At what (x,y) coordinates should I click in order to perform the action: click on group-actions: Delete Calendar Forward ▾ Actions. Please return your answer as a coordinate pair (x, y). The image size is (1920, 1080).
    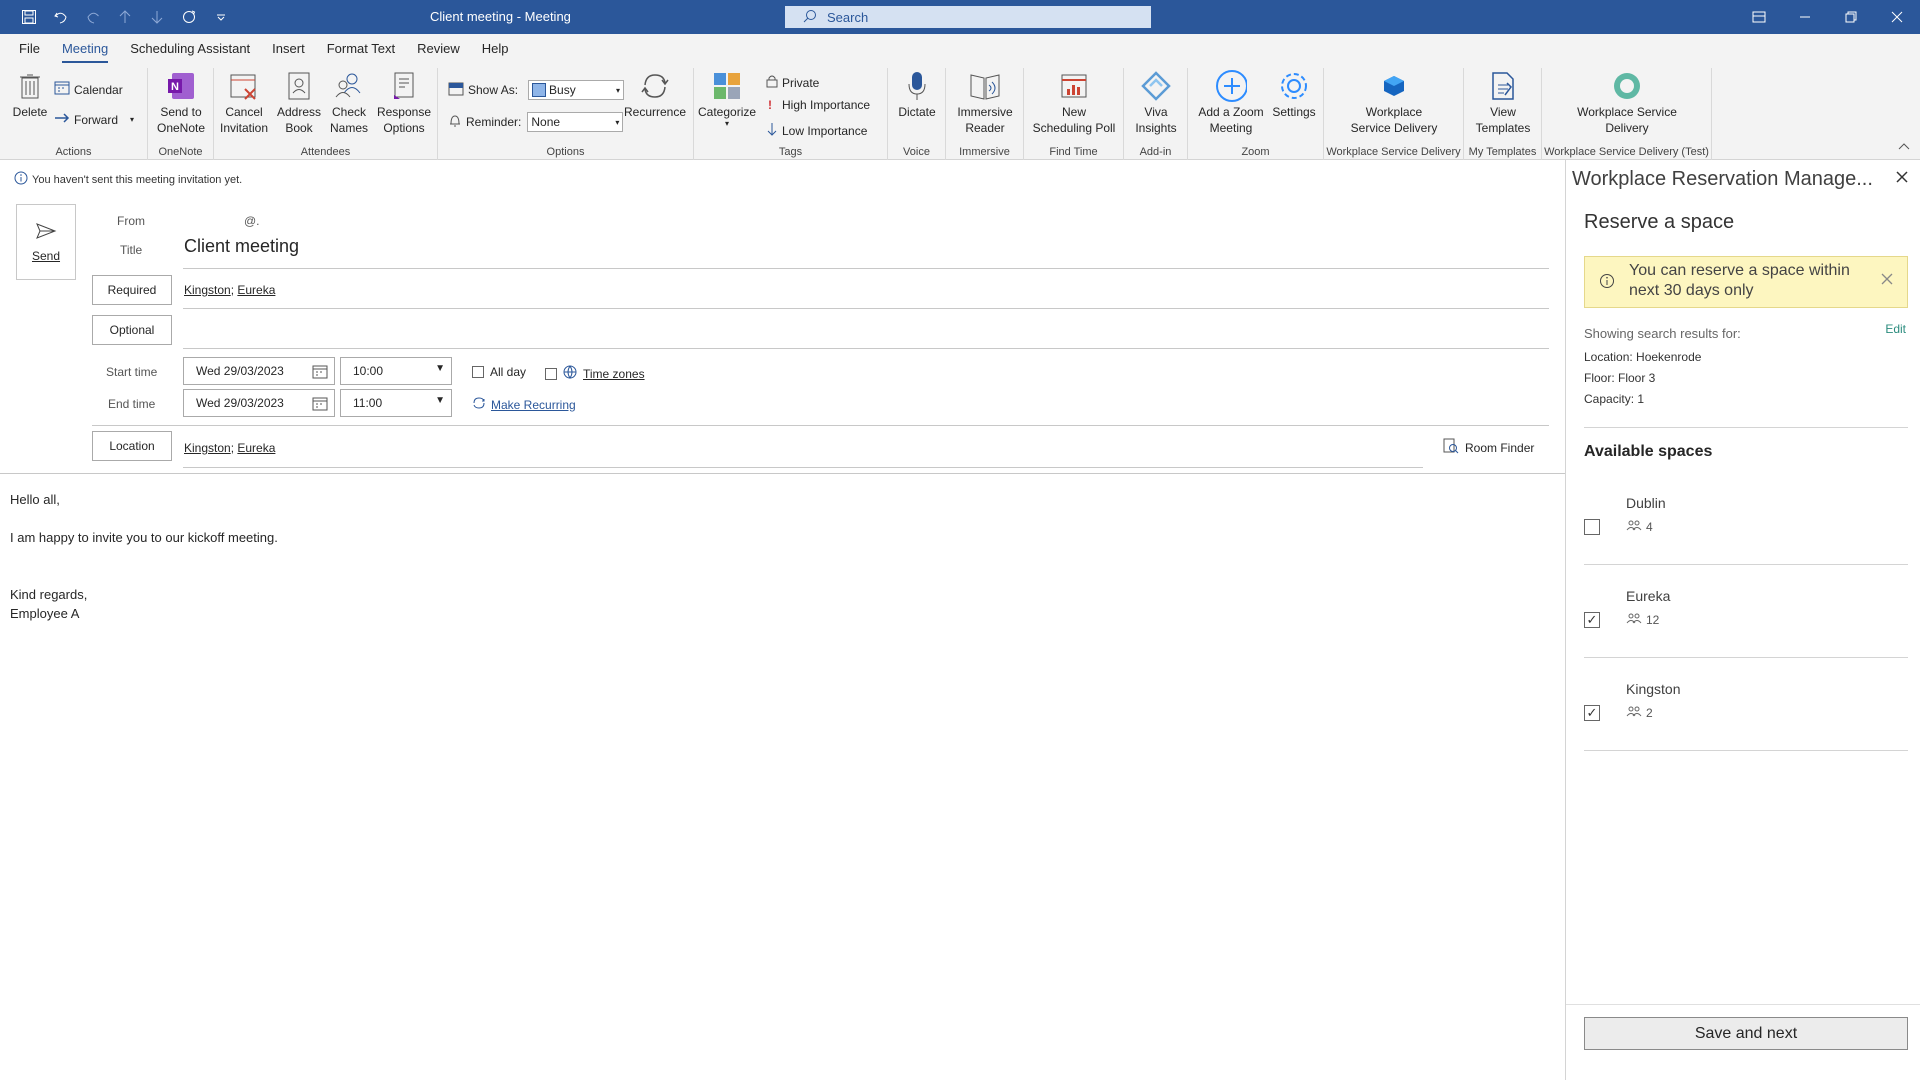
    Looking at the image, I should click on (74, 114).